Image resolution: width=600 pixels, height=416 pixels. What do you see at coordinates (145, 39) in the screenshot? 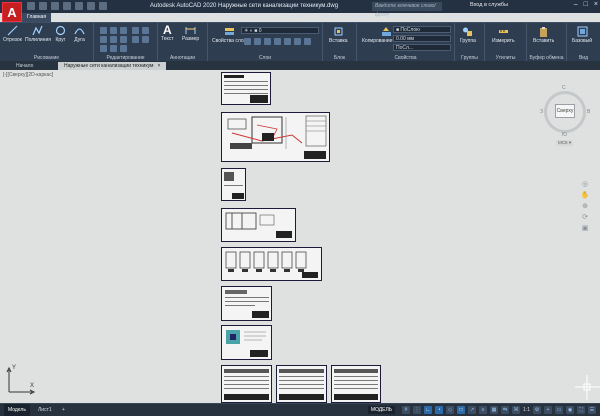
I see `join-icon` at bounding box center [145, 39].